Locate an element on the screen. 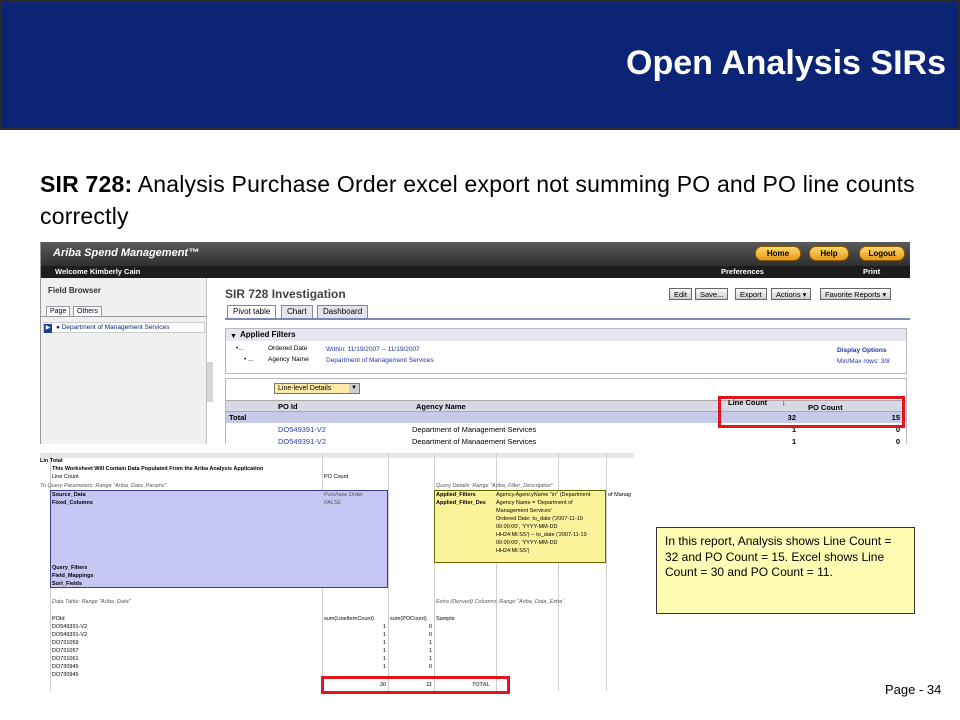 The height and width of the screenshot is (720, 960). edit-button: Edit is located at coordinates (680, 294).